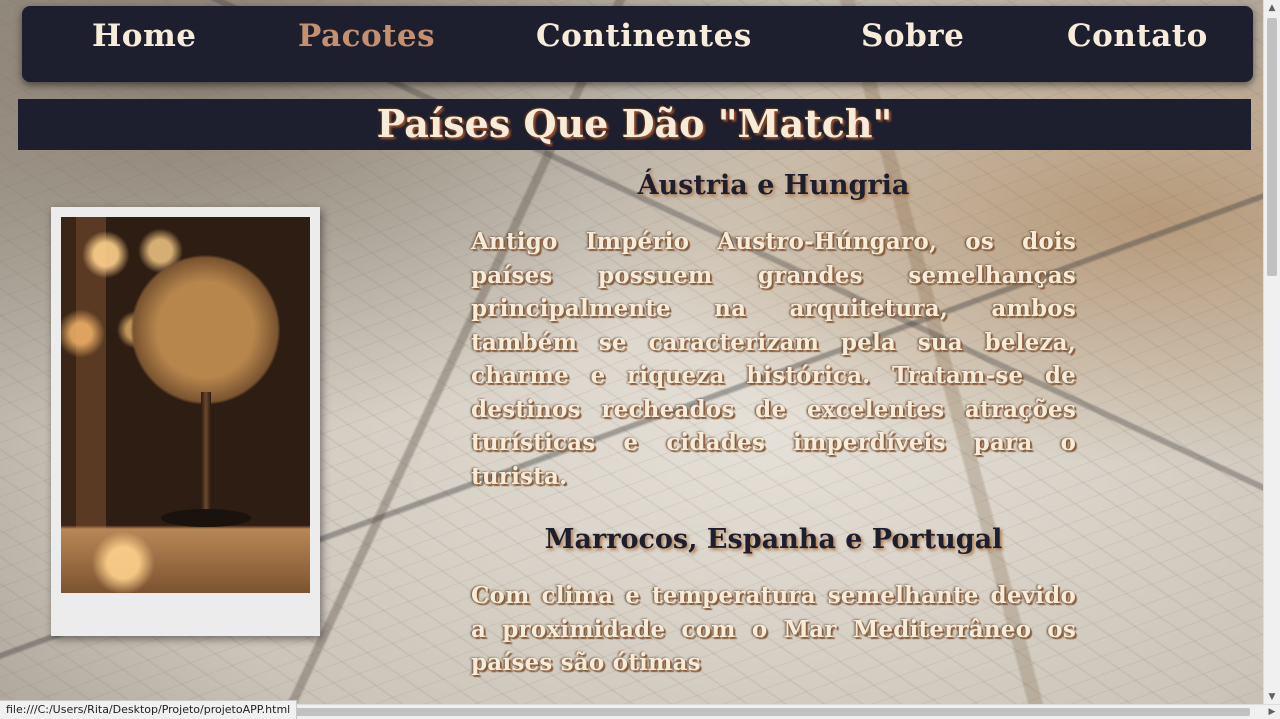 The height and width of the screenshot is (719, 1280). Describe the element at coordinates (1272, 147) in the screenshot. I see `vertical-scroll-thumb` at that location.